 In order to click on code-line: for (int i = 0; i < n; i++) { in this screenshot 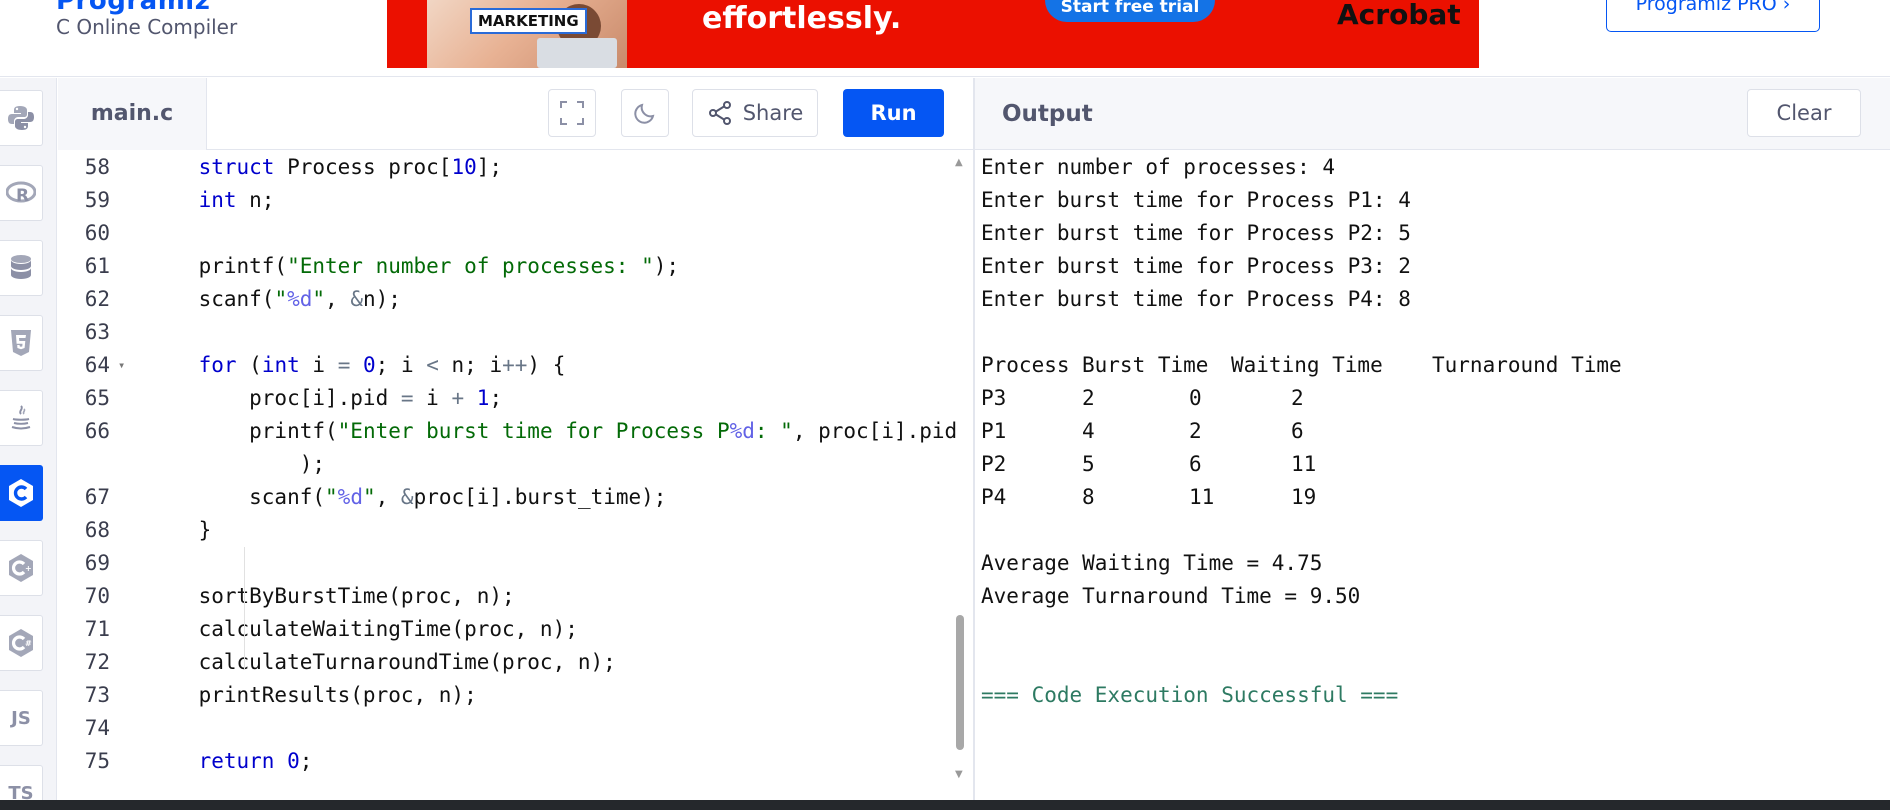, I will do `click(382, 365)`.